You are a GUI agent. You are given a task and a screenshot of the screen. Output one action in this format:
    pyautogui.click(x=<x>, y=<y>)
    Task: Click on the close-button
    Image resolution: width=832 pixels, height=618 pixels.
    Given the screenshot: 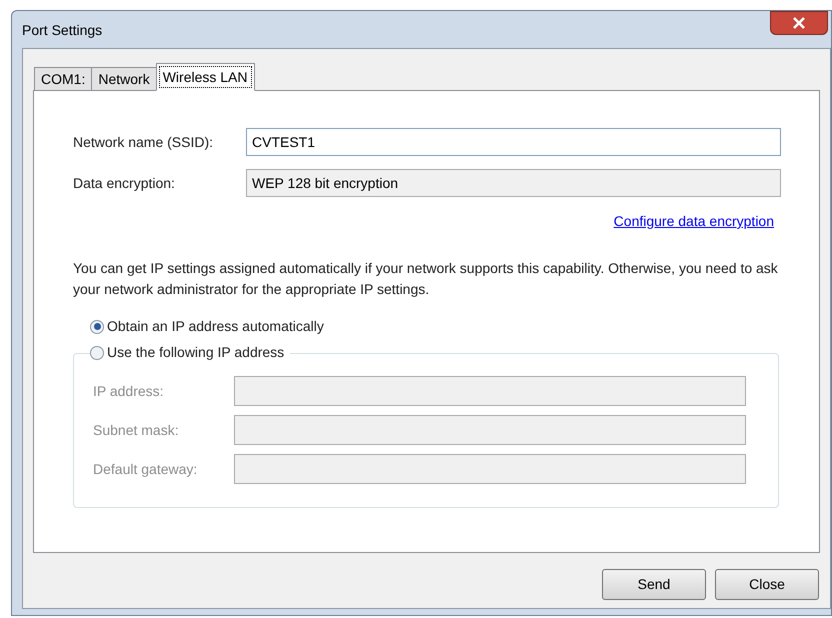 What is the action you would take?
    pyautogui.click(x=799, y=23)
    